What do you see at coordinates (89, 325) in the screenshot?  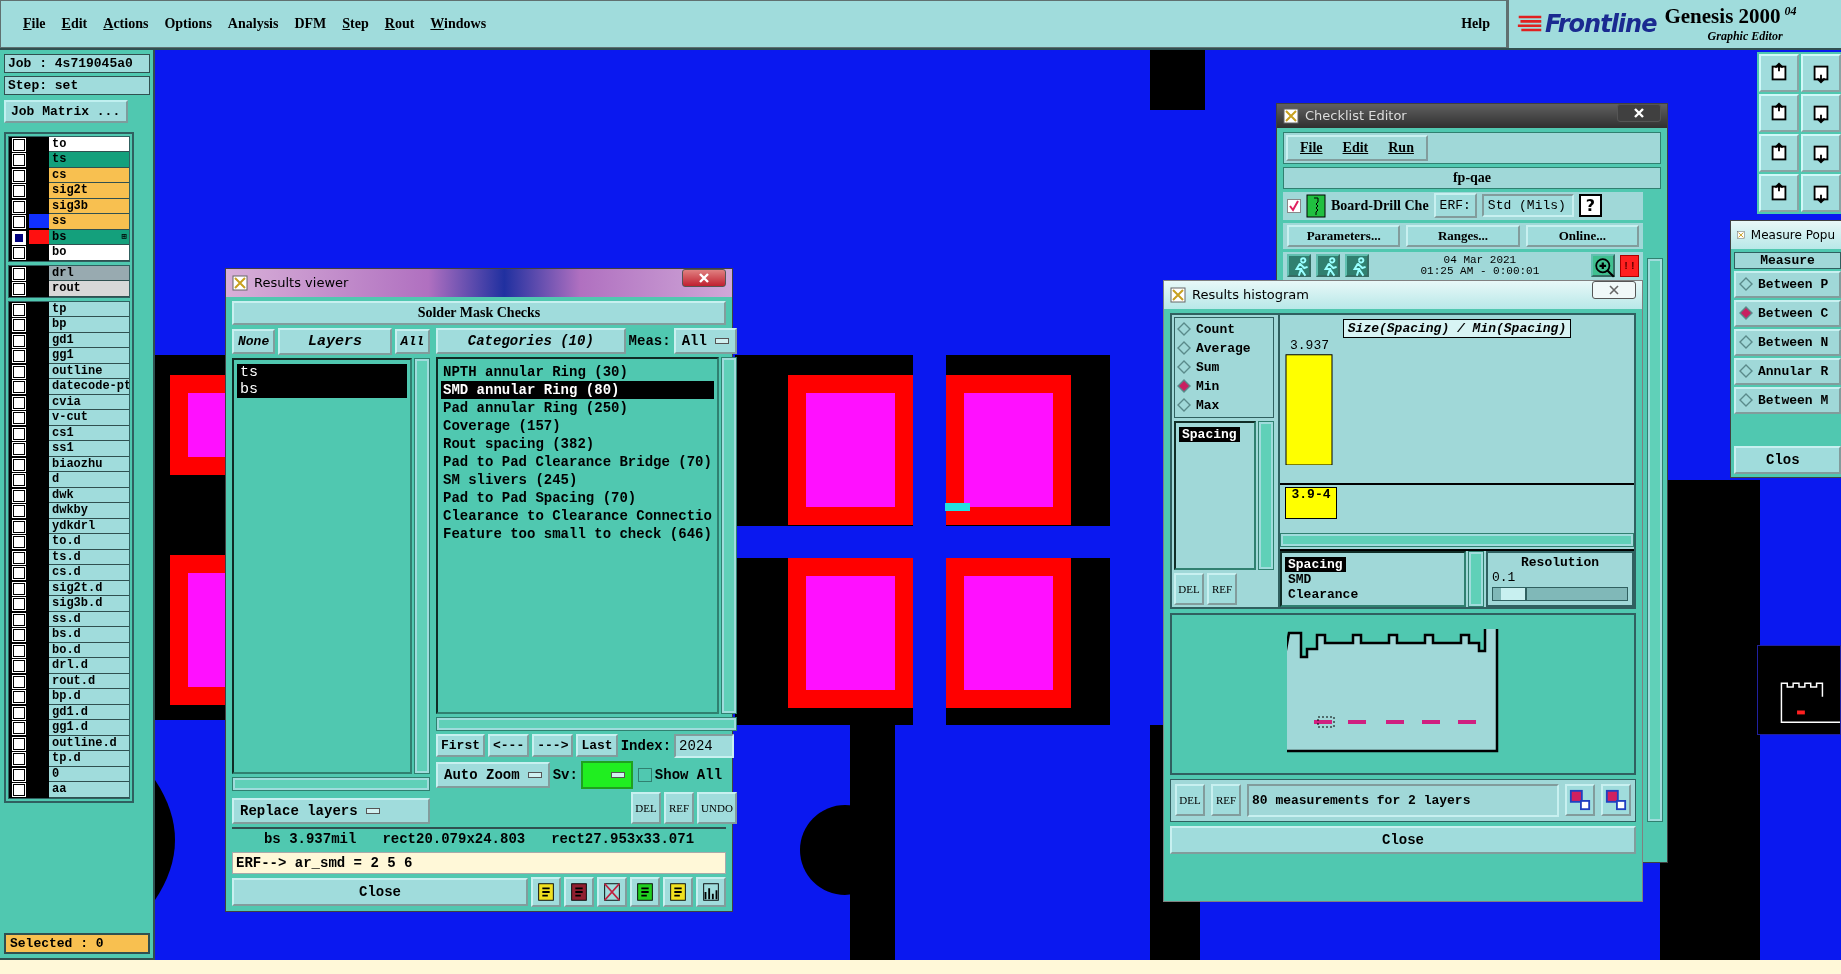 I see `layer-name: bp` at bounding box center [89, 325].